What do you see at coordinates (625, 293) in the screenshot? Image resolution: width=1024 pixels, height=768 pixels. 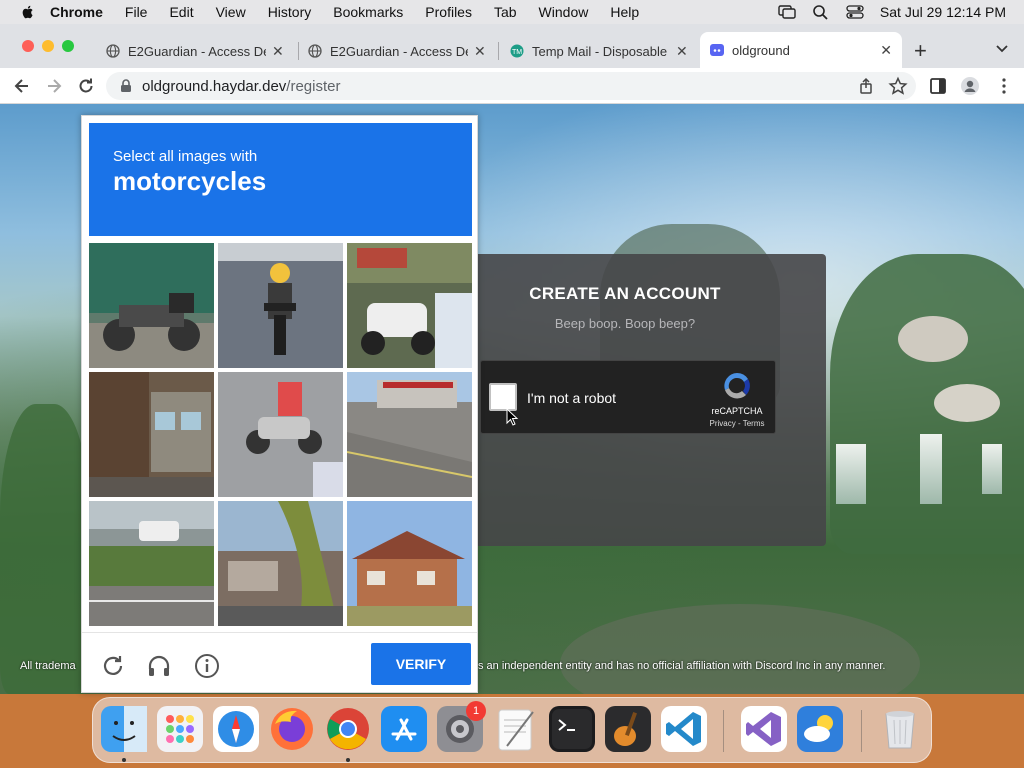 I see `card-heading: CREATE AN ACCOUNT` at bounding box center [625, 293].